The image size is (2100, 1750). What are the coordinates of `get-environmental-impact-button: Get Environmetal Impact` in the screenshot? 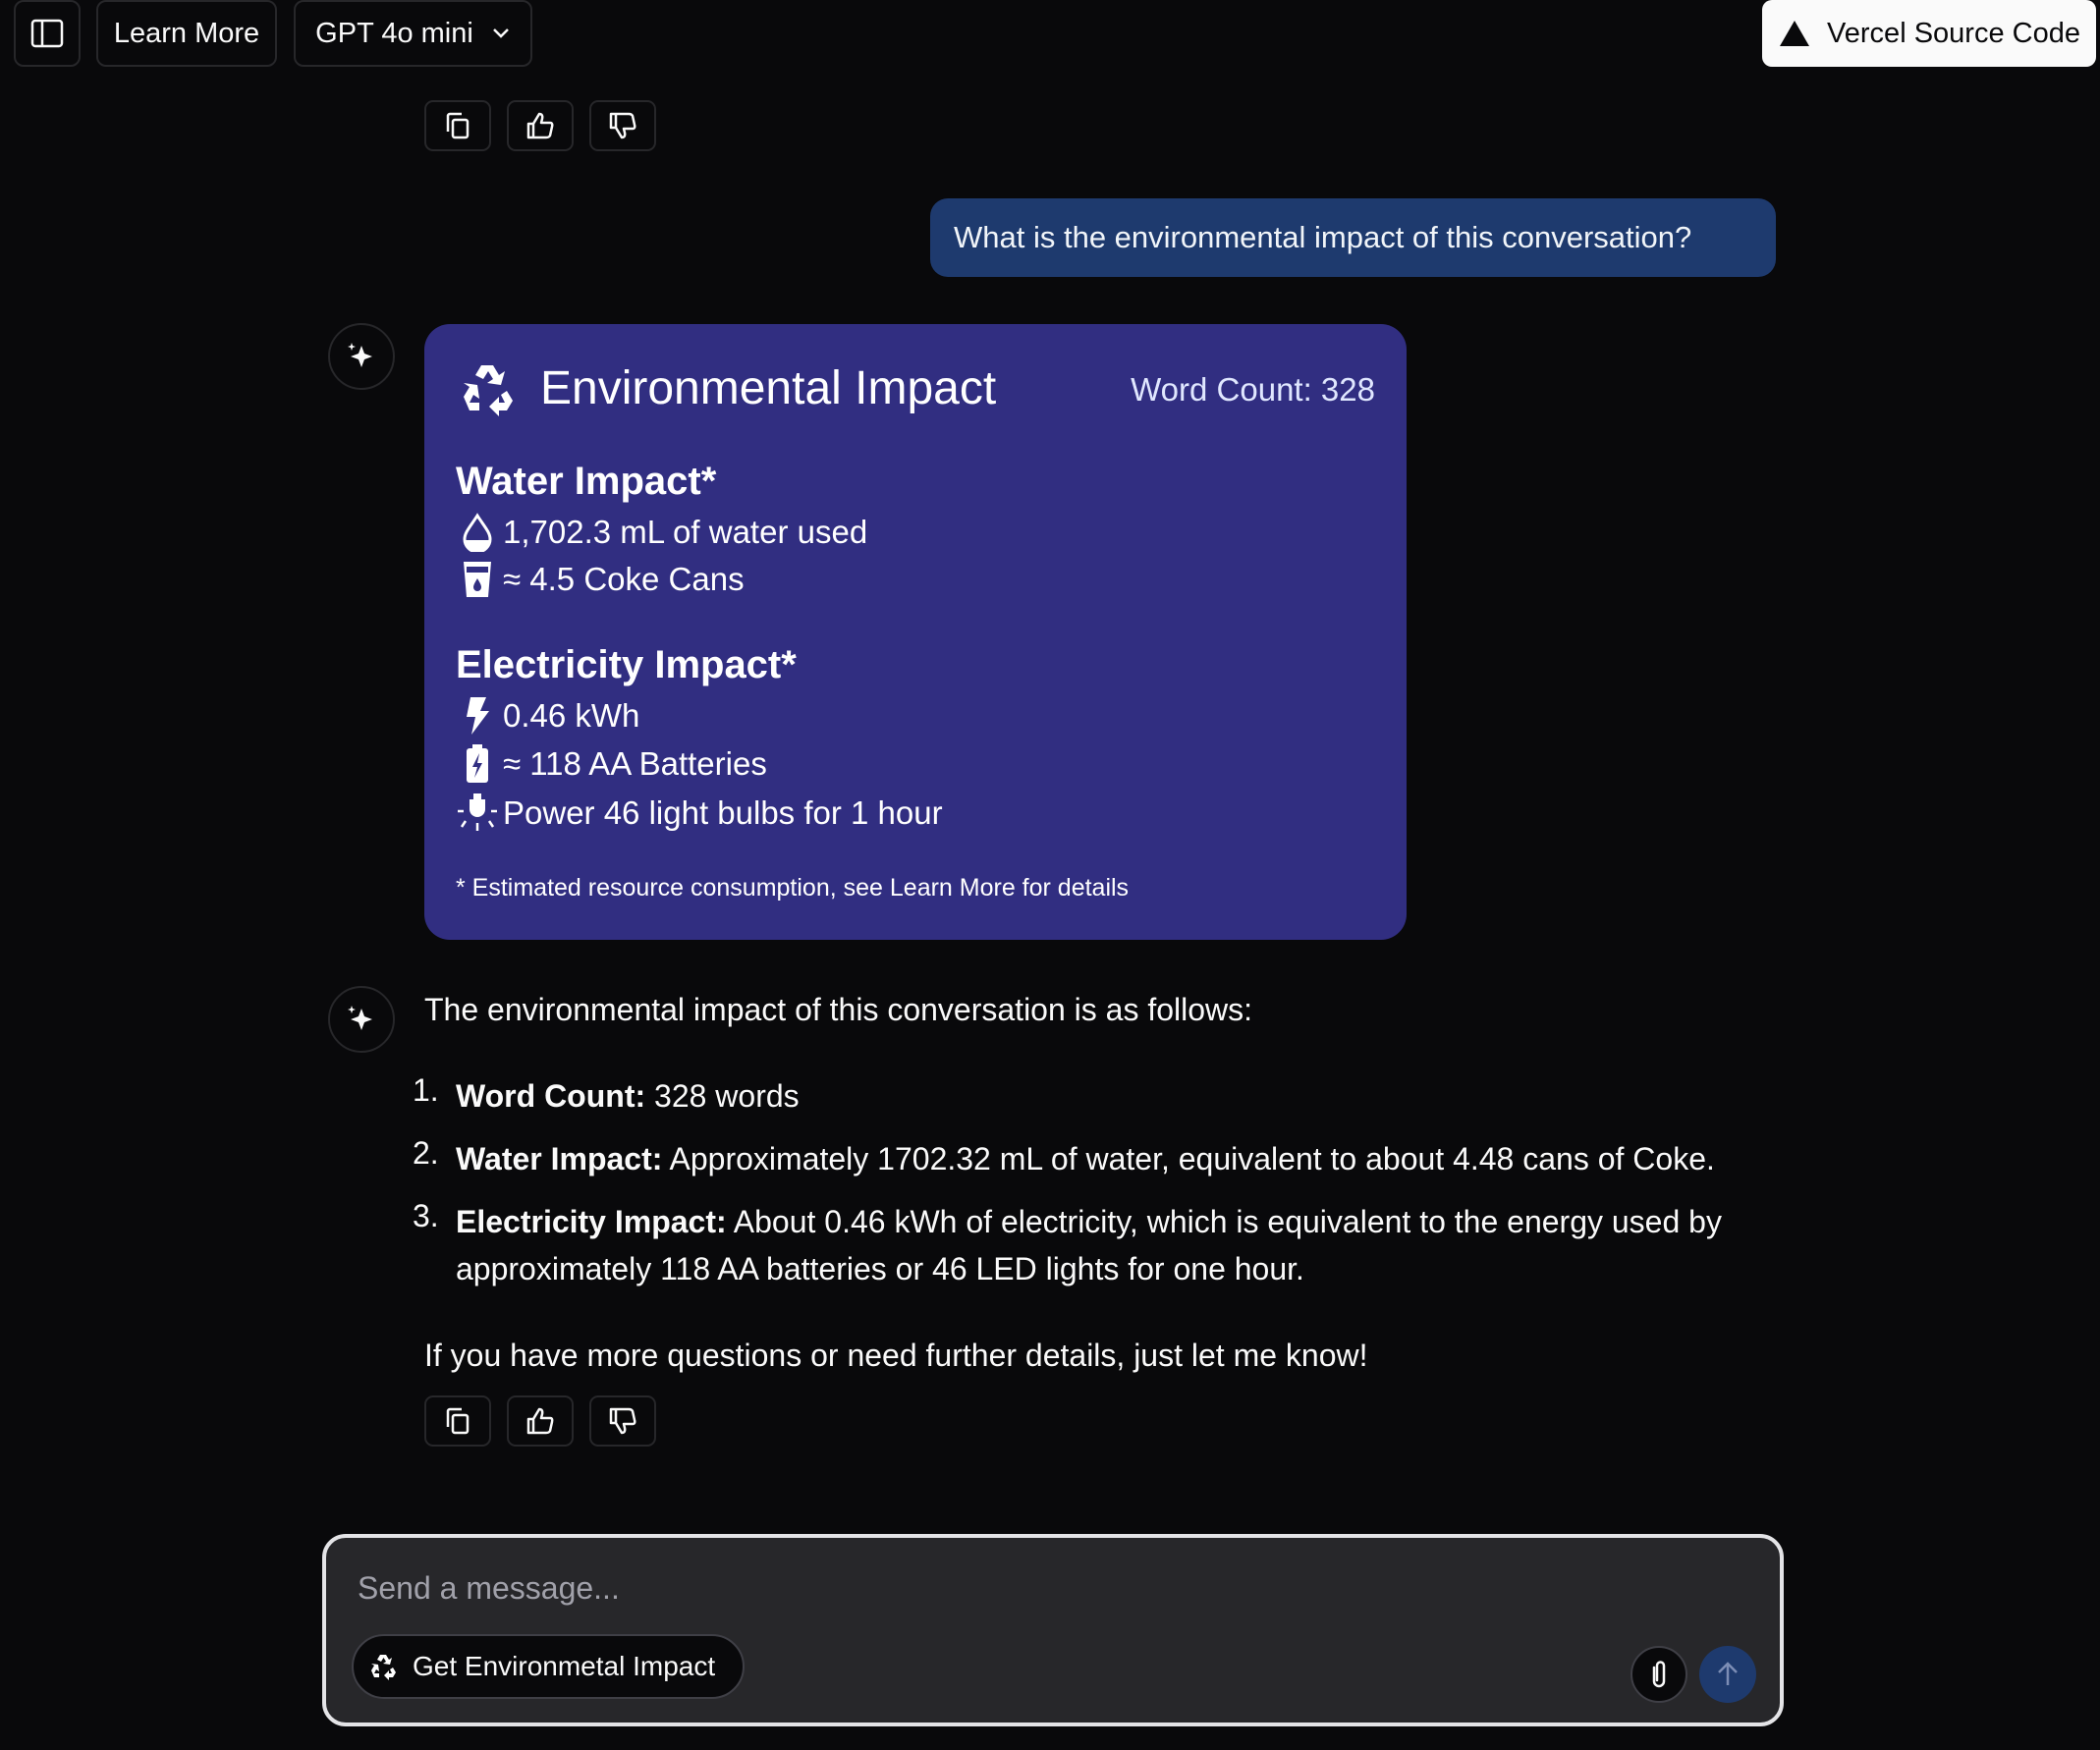 It's located at (548, 1666).